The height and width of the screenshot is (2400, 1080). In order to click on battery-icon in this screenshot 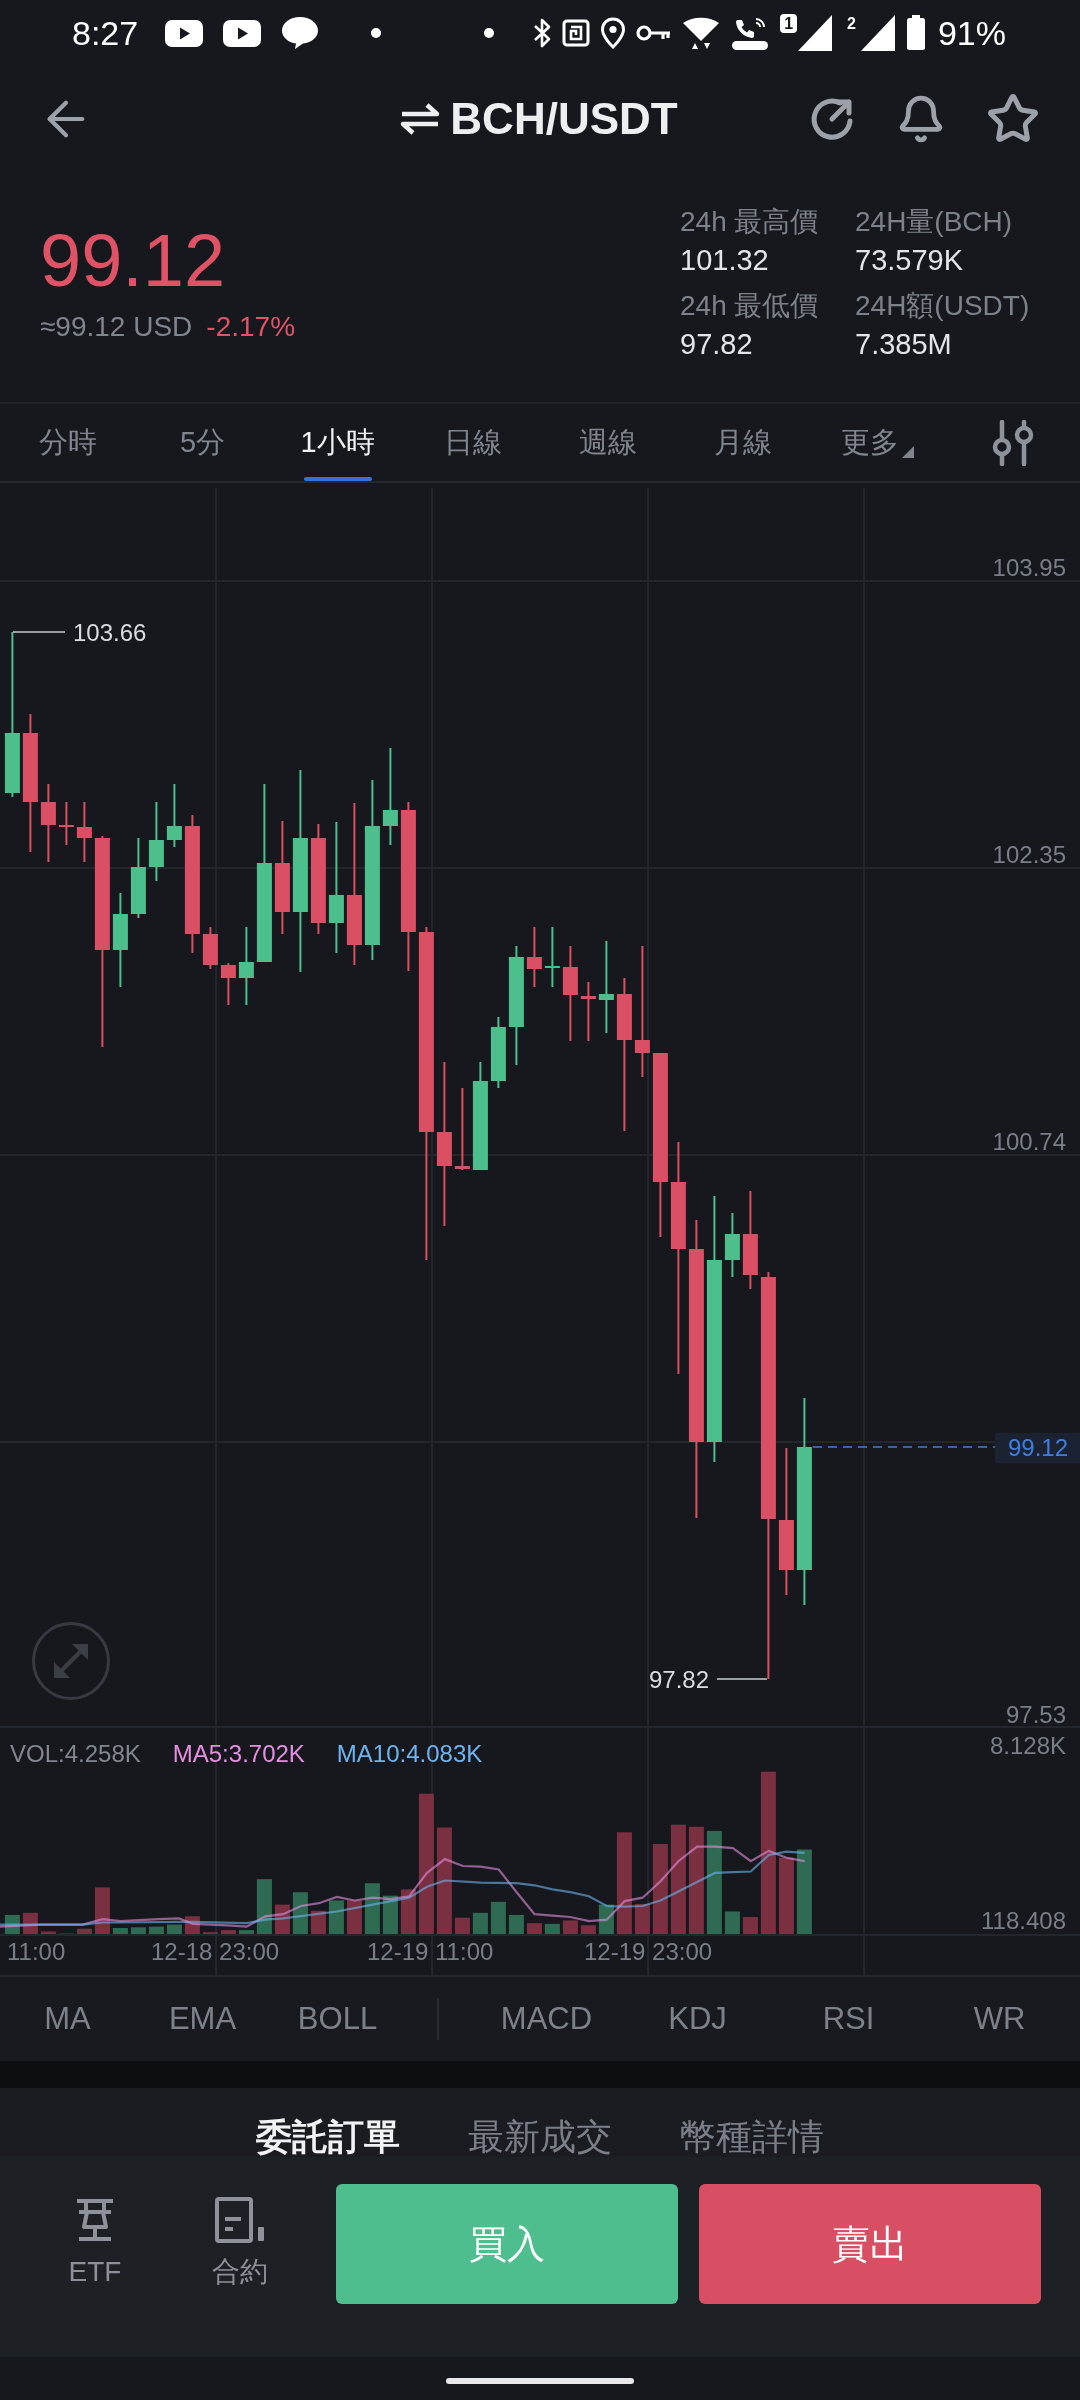, I will do `click(915, 33)`.